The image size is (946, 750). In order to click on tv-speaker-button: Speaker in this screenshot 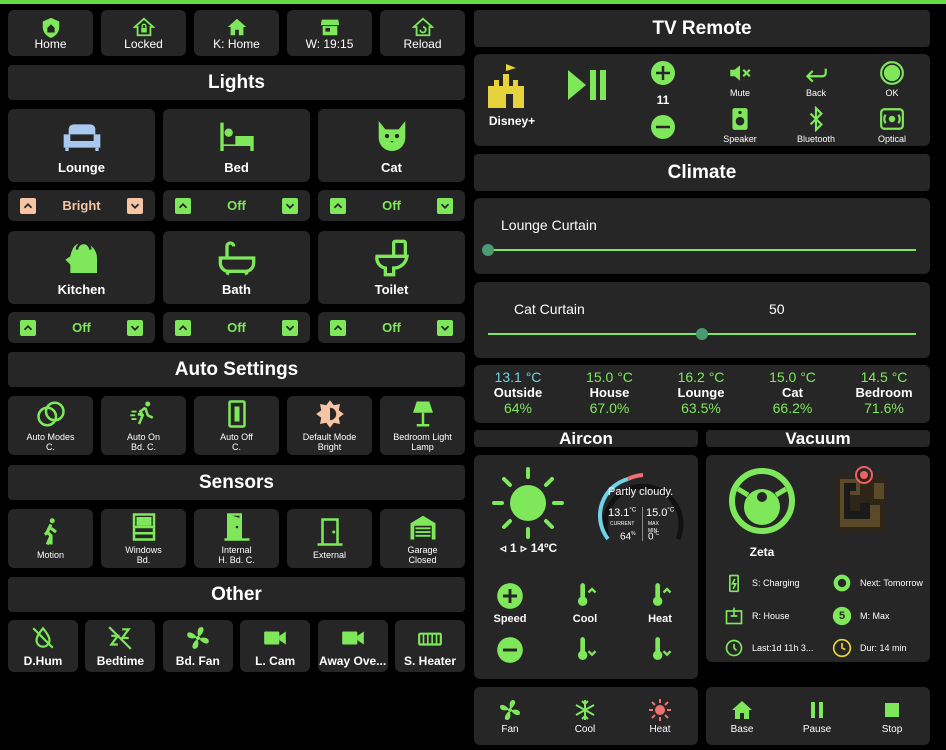, I will do `click(740, 125)`.